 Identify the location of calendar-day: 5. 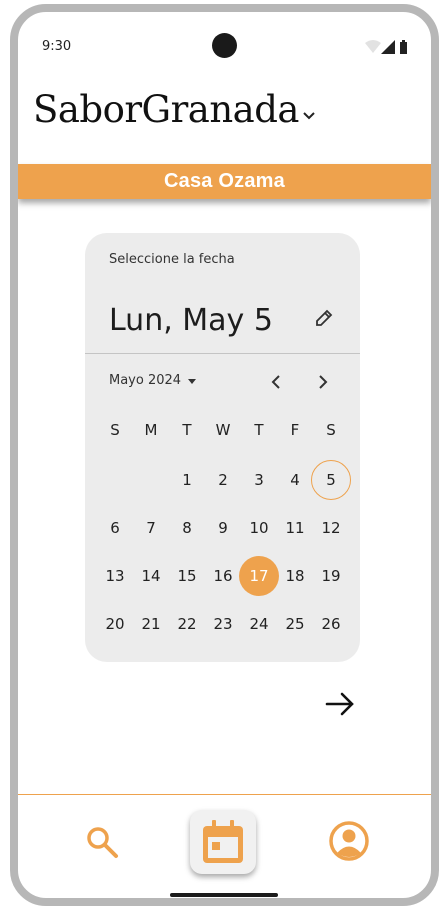
(331, 480).